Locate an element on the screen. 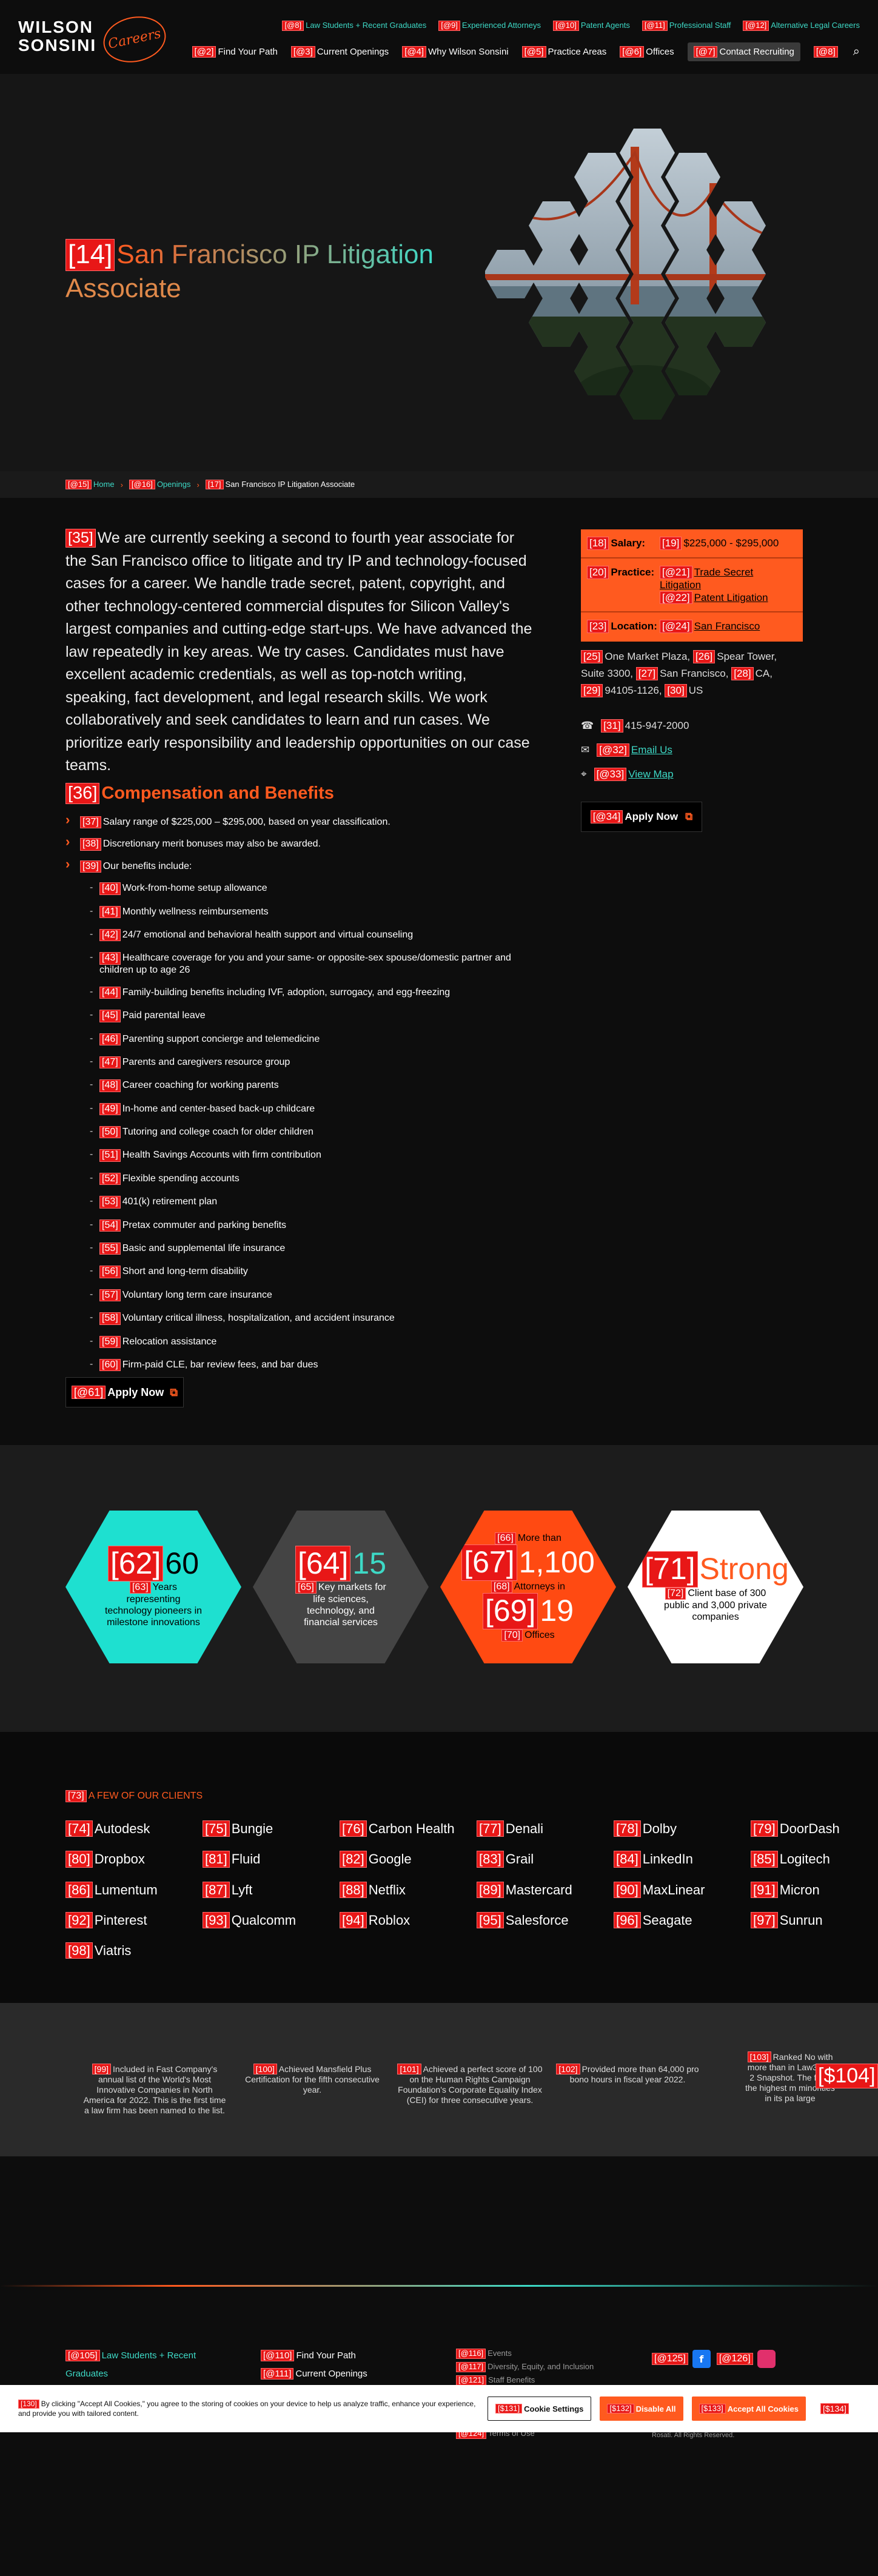 The height and width of the screenshot is (2576, 878). benefit-item: [56]Short and long-term disability is located at coordinates (314, 1272).